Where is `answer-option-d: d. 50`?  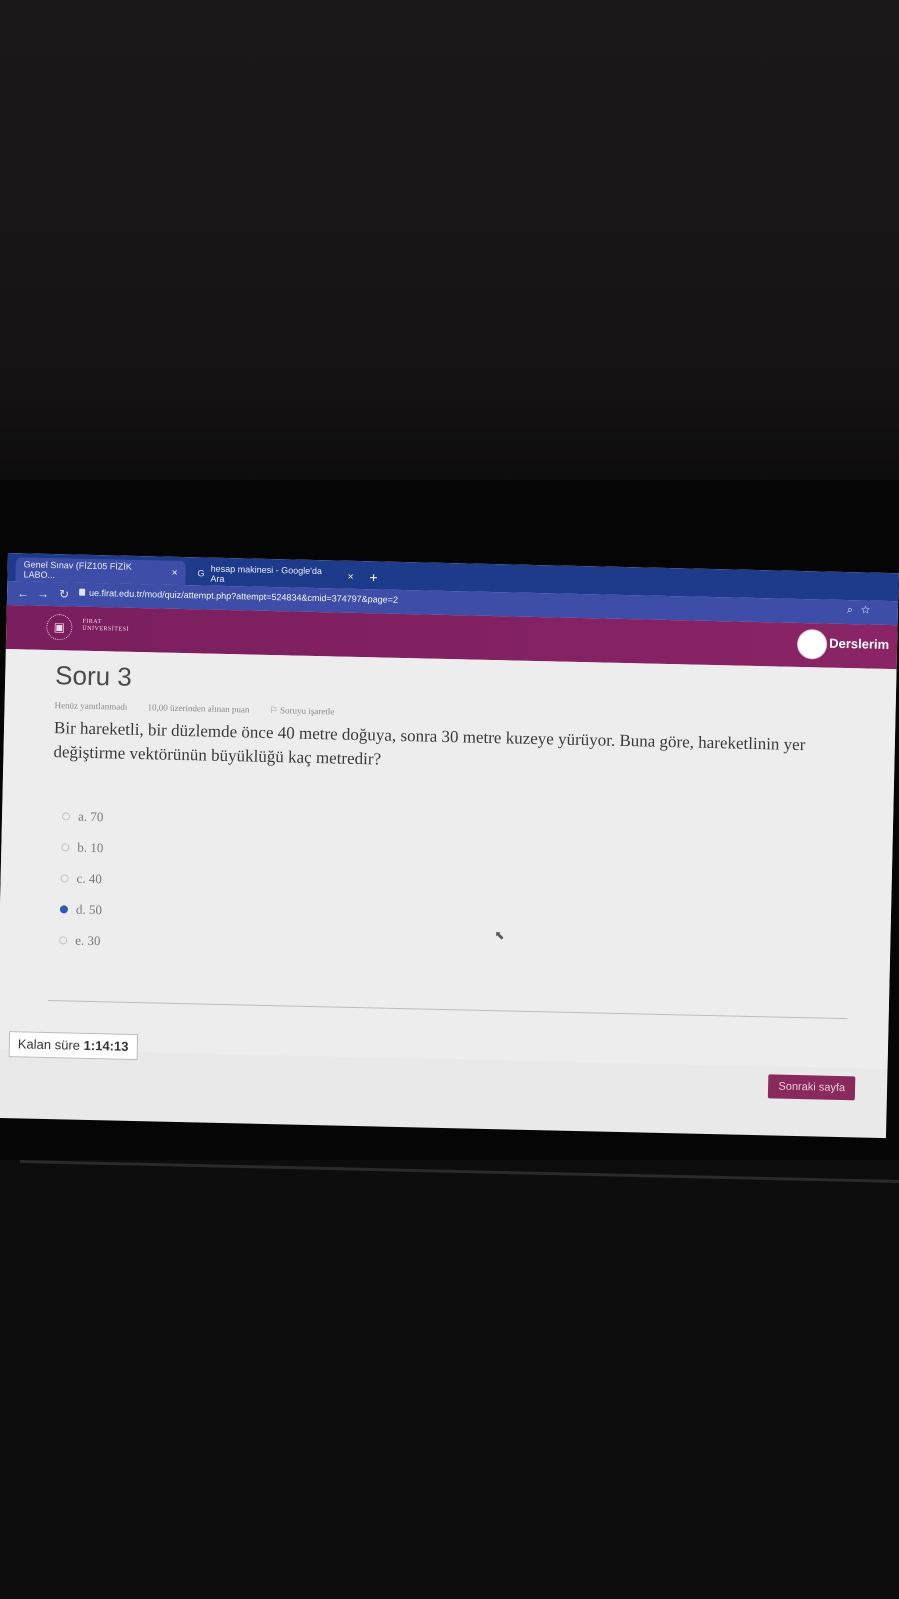 answer-option-d: d. 50 is located at coordinates (81, 909).